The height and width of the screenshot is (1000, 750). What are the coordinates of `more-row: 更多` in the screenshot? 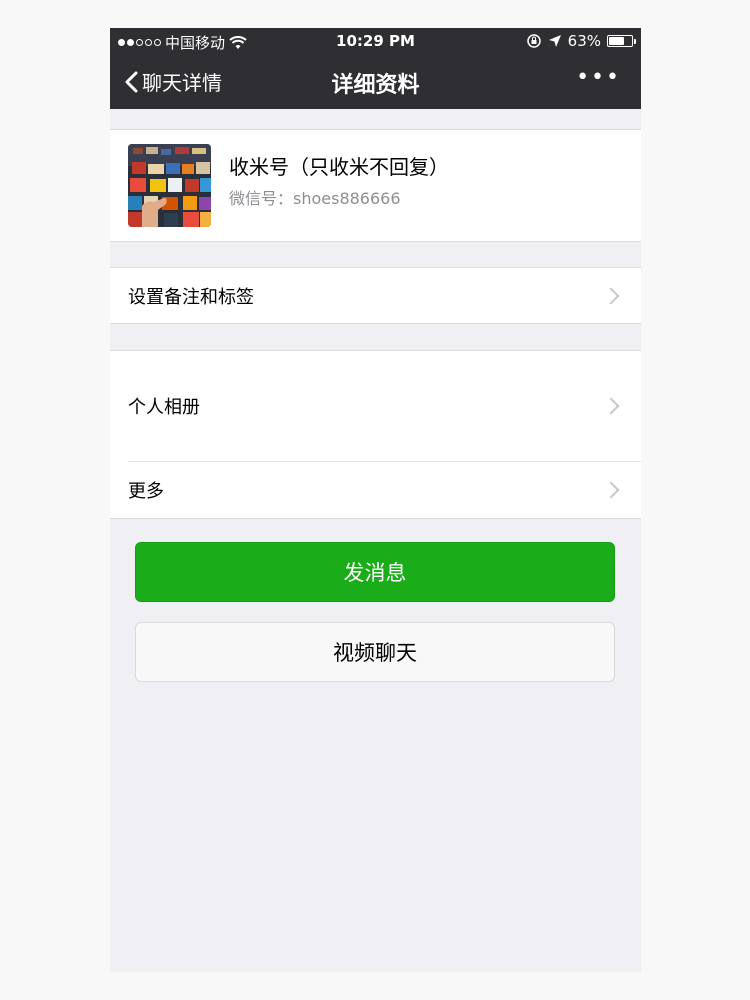 It's located at (375, 490).